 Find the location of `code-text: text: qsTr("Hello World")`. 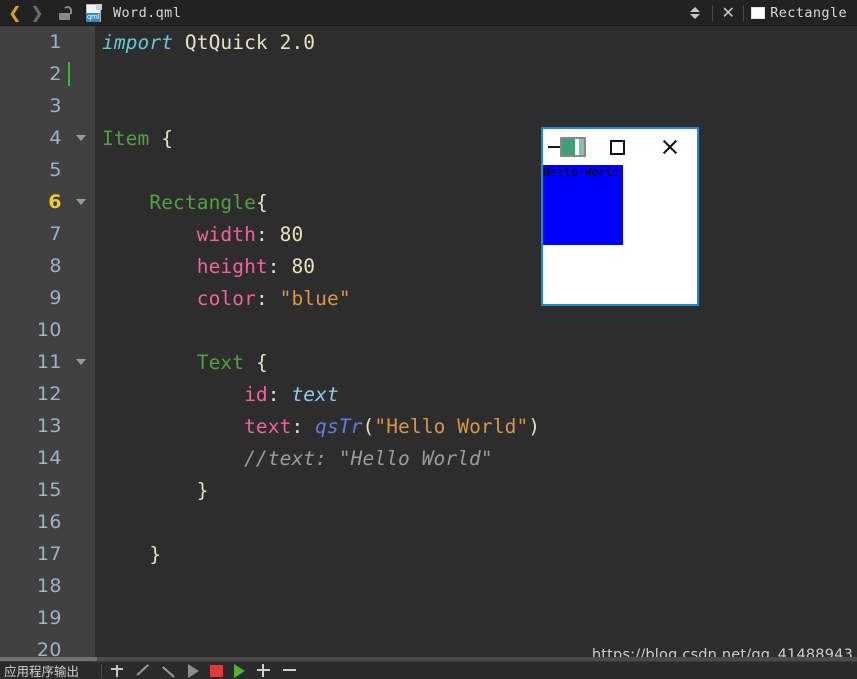

code-text: text: qsTr("Hello World") is located at coordinates (317, 426).